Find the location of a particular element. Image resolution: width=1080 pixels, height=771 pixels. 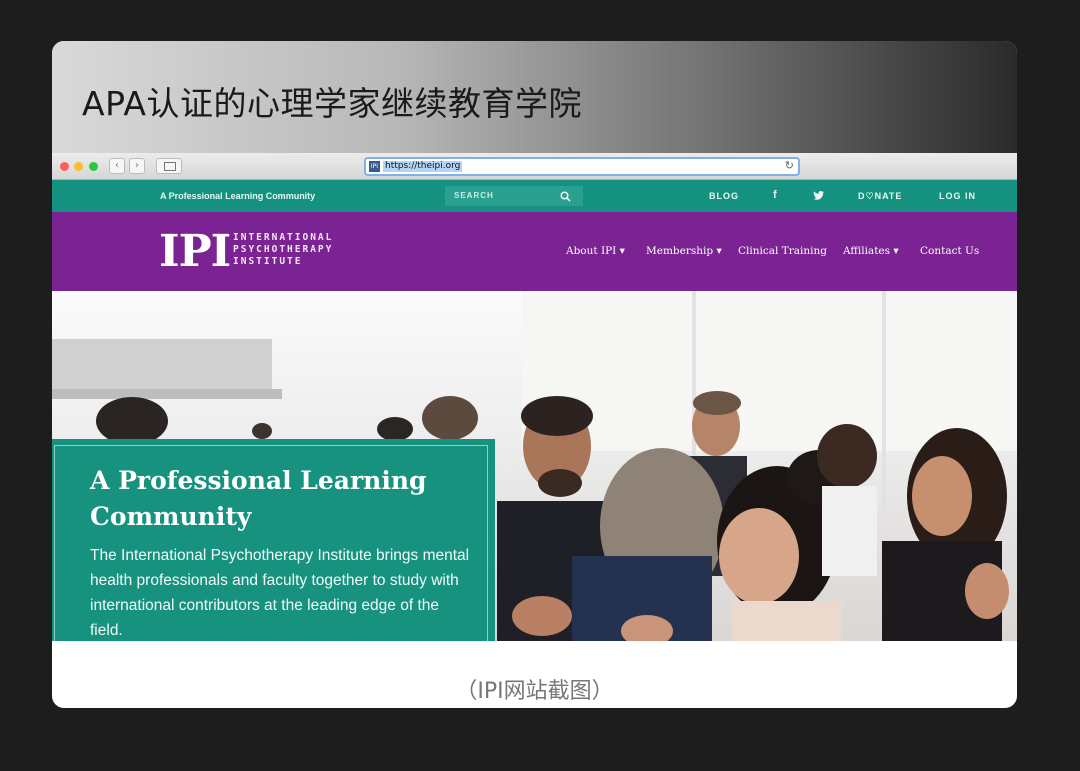

slide-header: APA认证的心理学家继续教育学院 is located at coordinates (534, 97).